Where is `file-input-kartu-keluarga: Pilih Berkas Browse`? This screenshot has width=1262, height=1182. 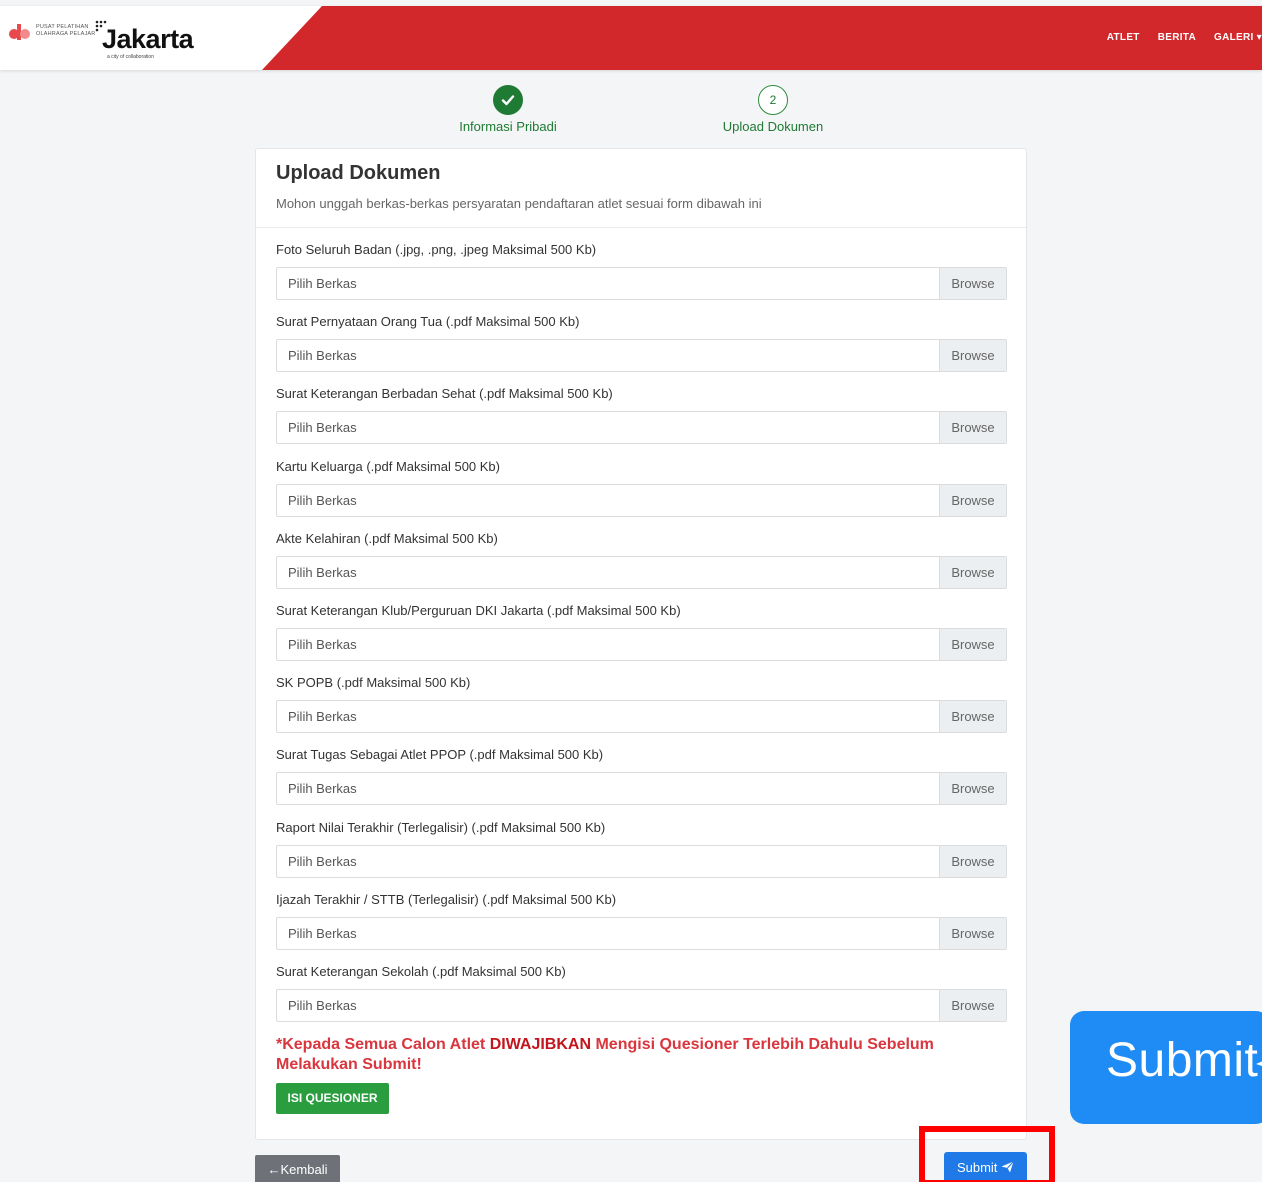 file-input-kartu-keluarga: Pilih Berkas Browse is located at coordinates (641, 500).